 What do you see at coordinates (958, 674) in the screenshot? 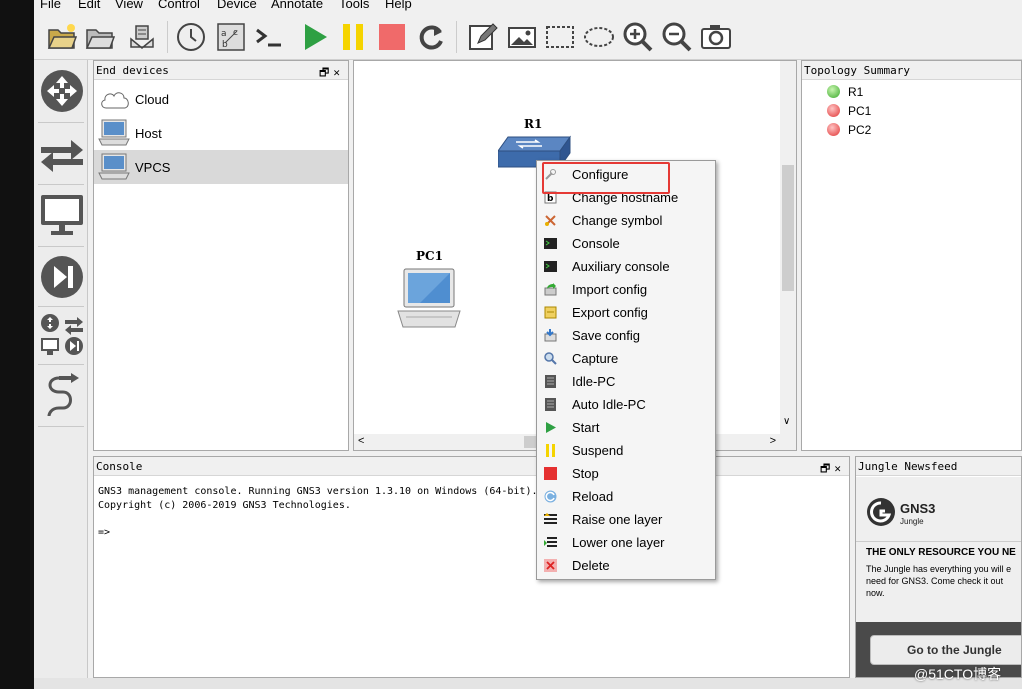
I see `watermark: @51CTO博客` at bounding box center [958, 674].